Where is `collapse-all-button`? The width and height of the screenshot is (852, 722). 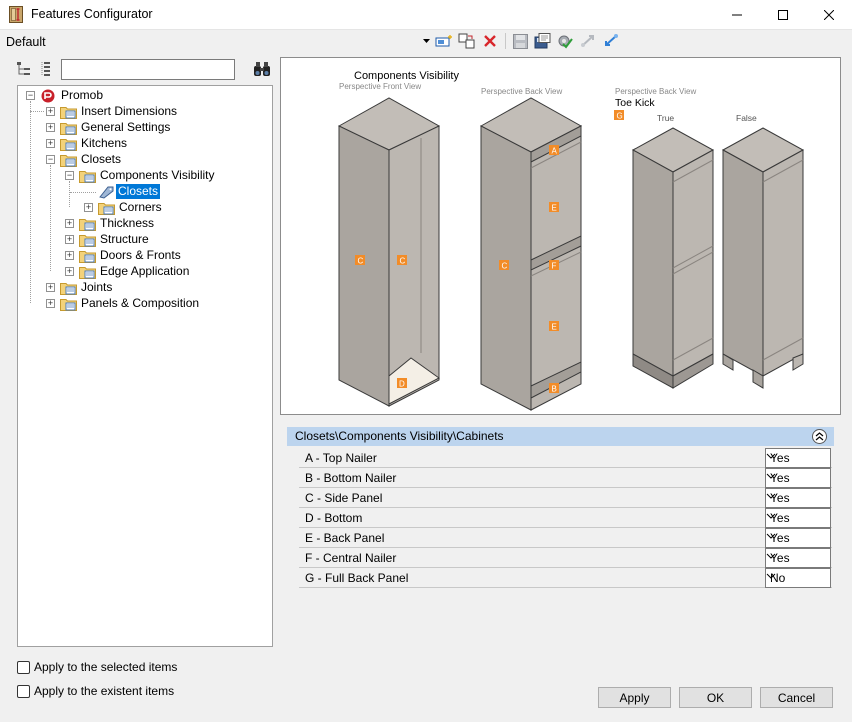 collapse-all-button is located at coordinates (47, 69).